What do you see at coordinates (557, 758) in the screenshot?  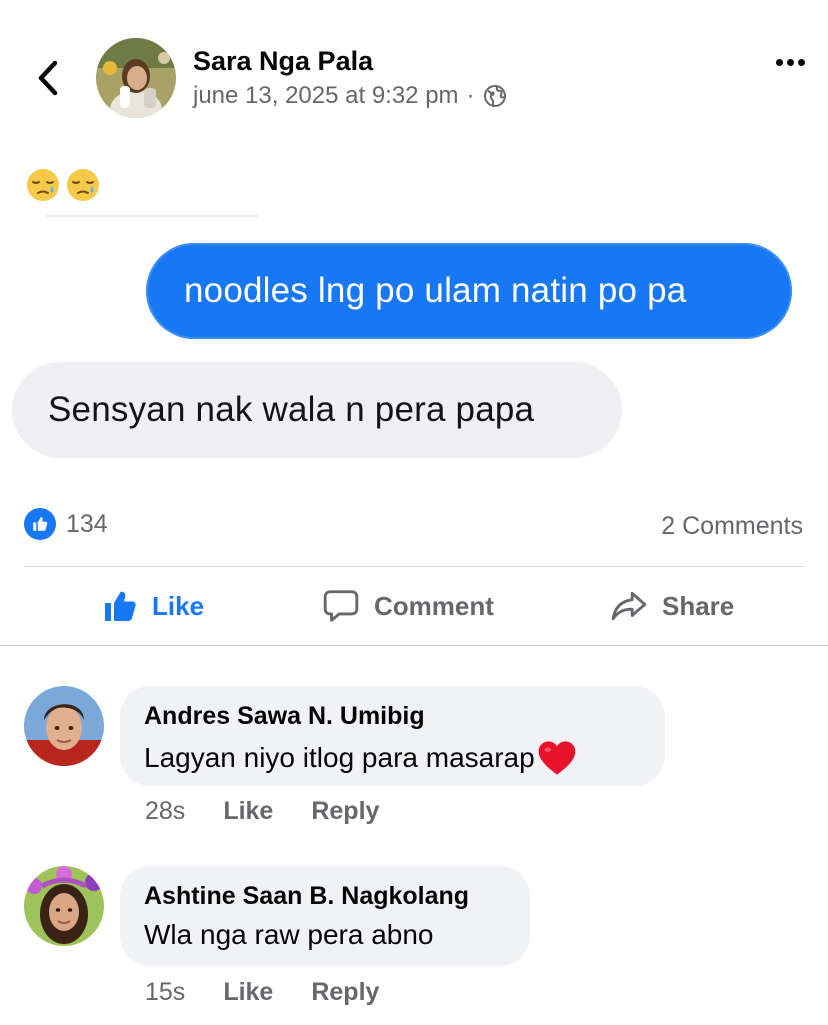 I see `red-heart-emoji` at bounding box center [557, 758].